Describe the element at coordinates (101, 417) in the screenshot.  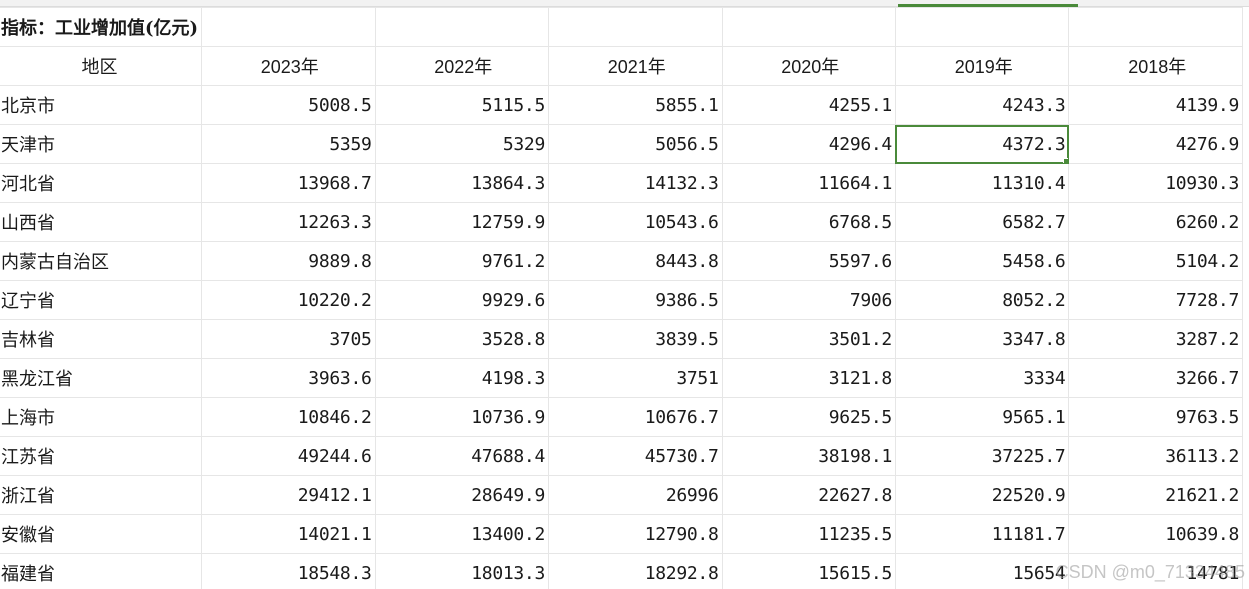
I see `region-cell: 上海市` at that location.